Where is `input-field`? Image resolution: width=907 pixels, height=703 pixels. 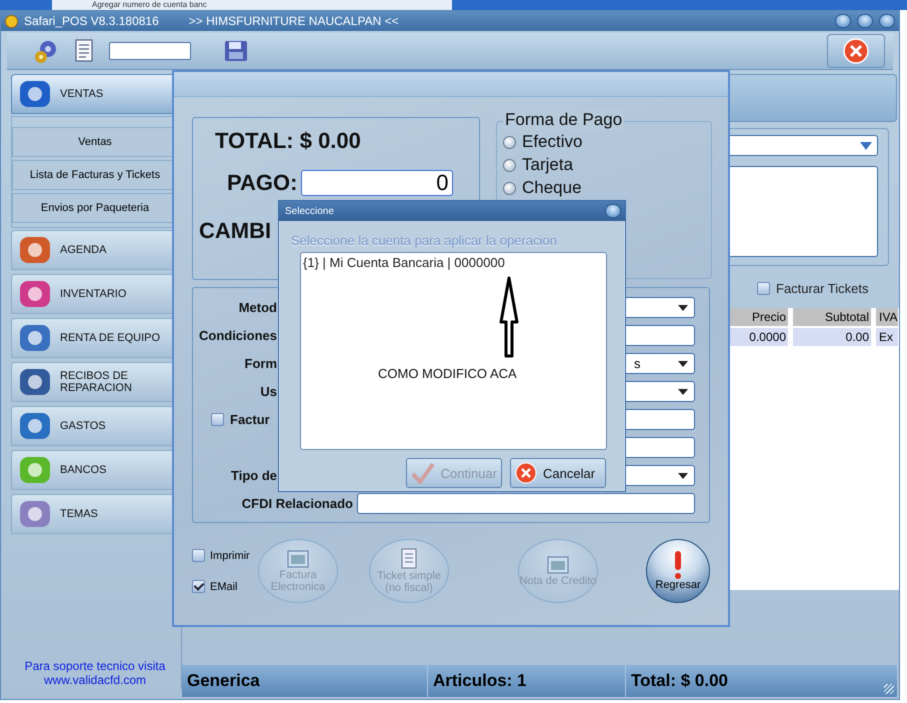 input-field is located at coordinates (526, 503).